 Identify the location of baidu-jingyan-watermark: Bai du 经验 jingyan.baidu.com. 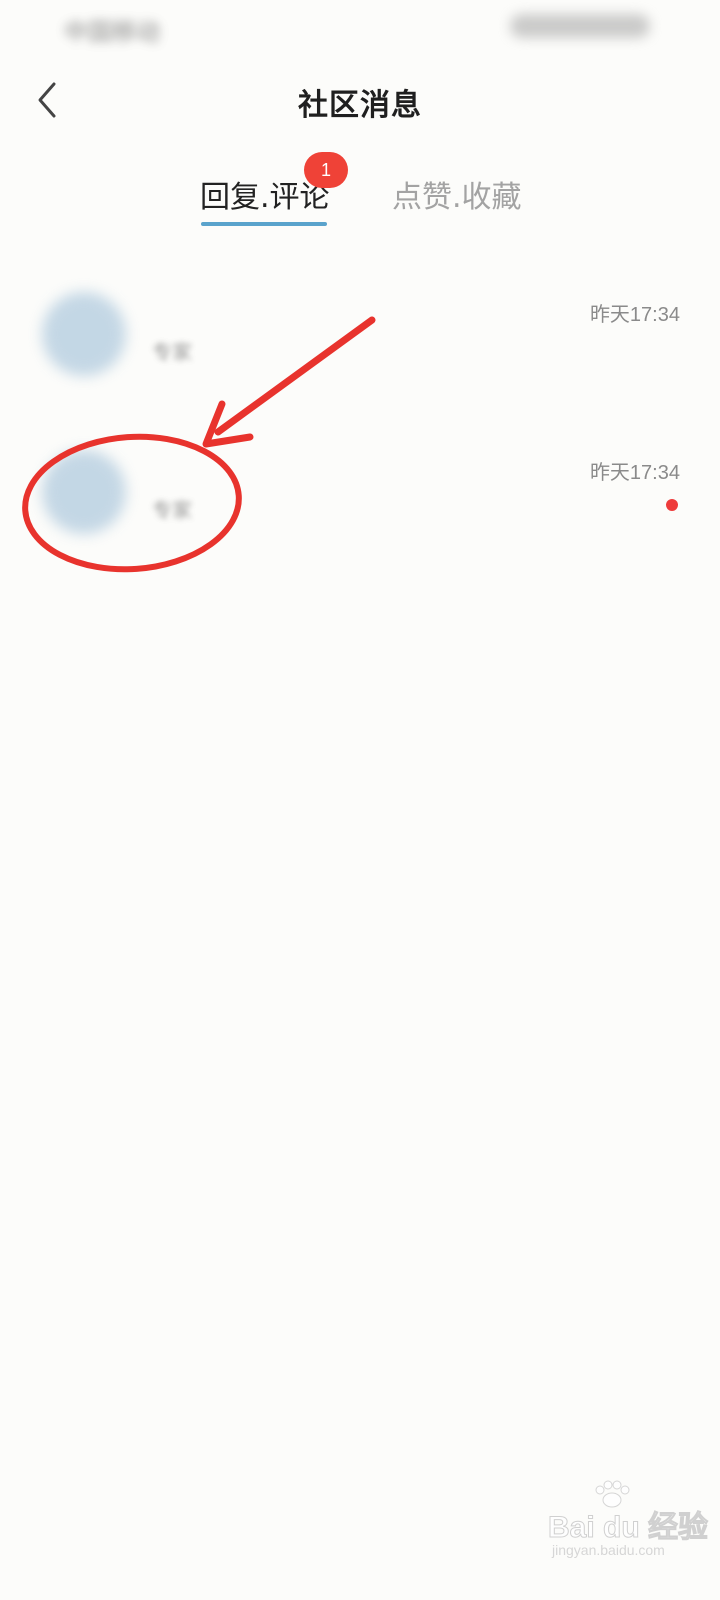
(628, 1530).